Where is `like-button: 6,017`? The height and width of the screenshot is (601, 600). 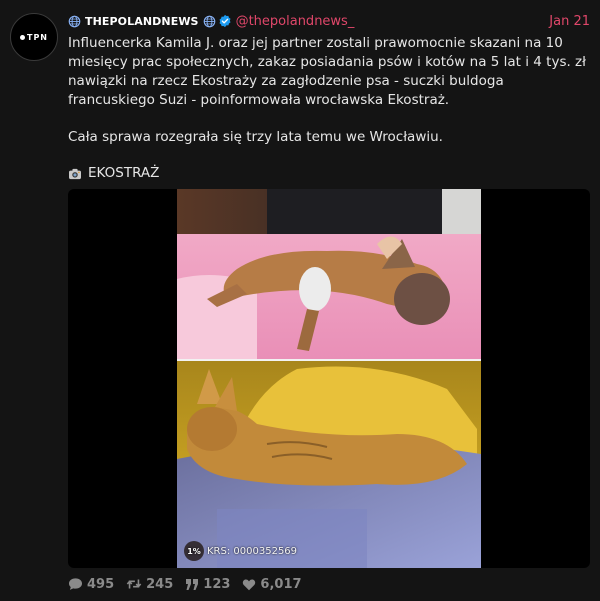 like-button: 6,017 is located at coordinates (272, 584).